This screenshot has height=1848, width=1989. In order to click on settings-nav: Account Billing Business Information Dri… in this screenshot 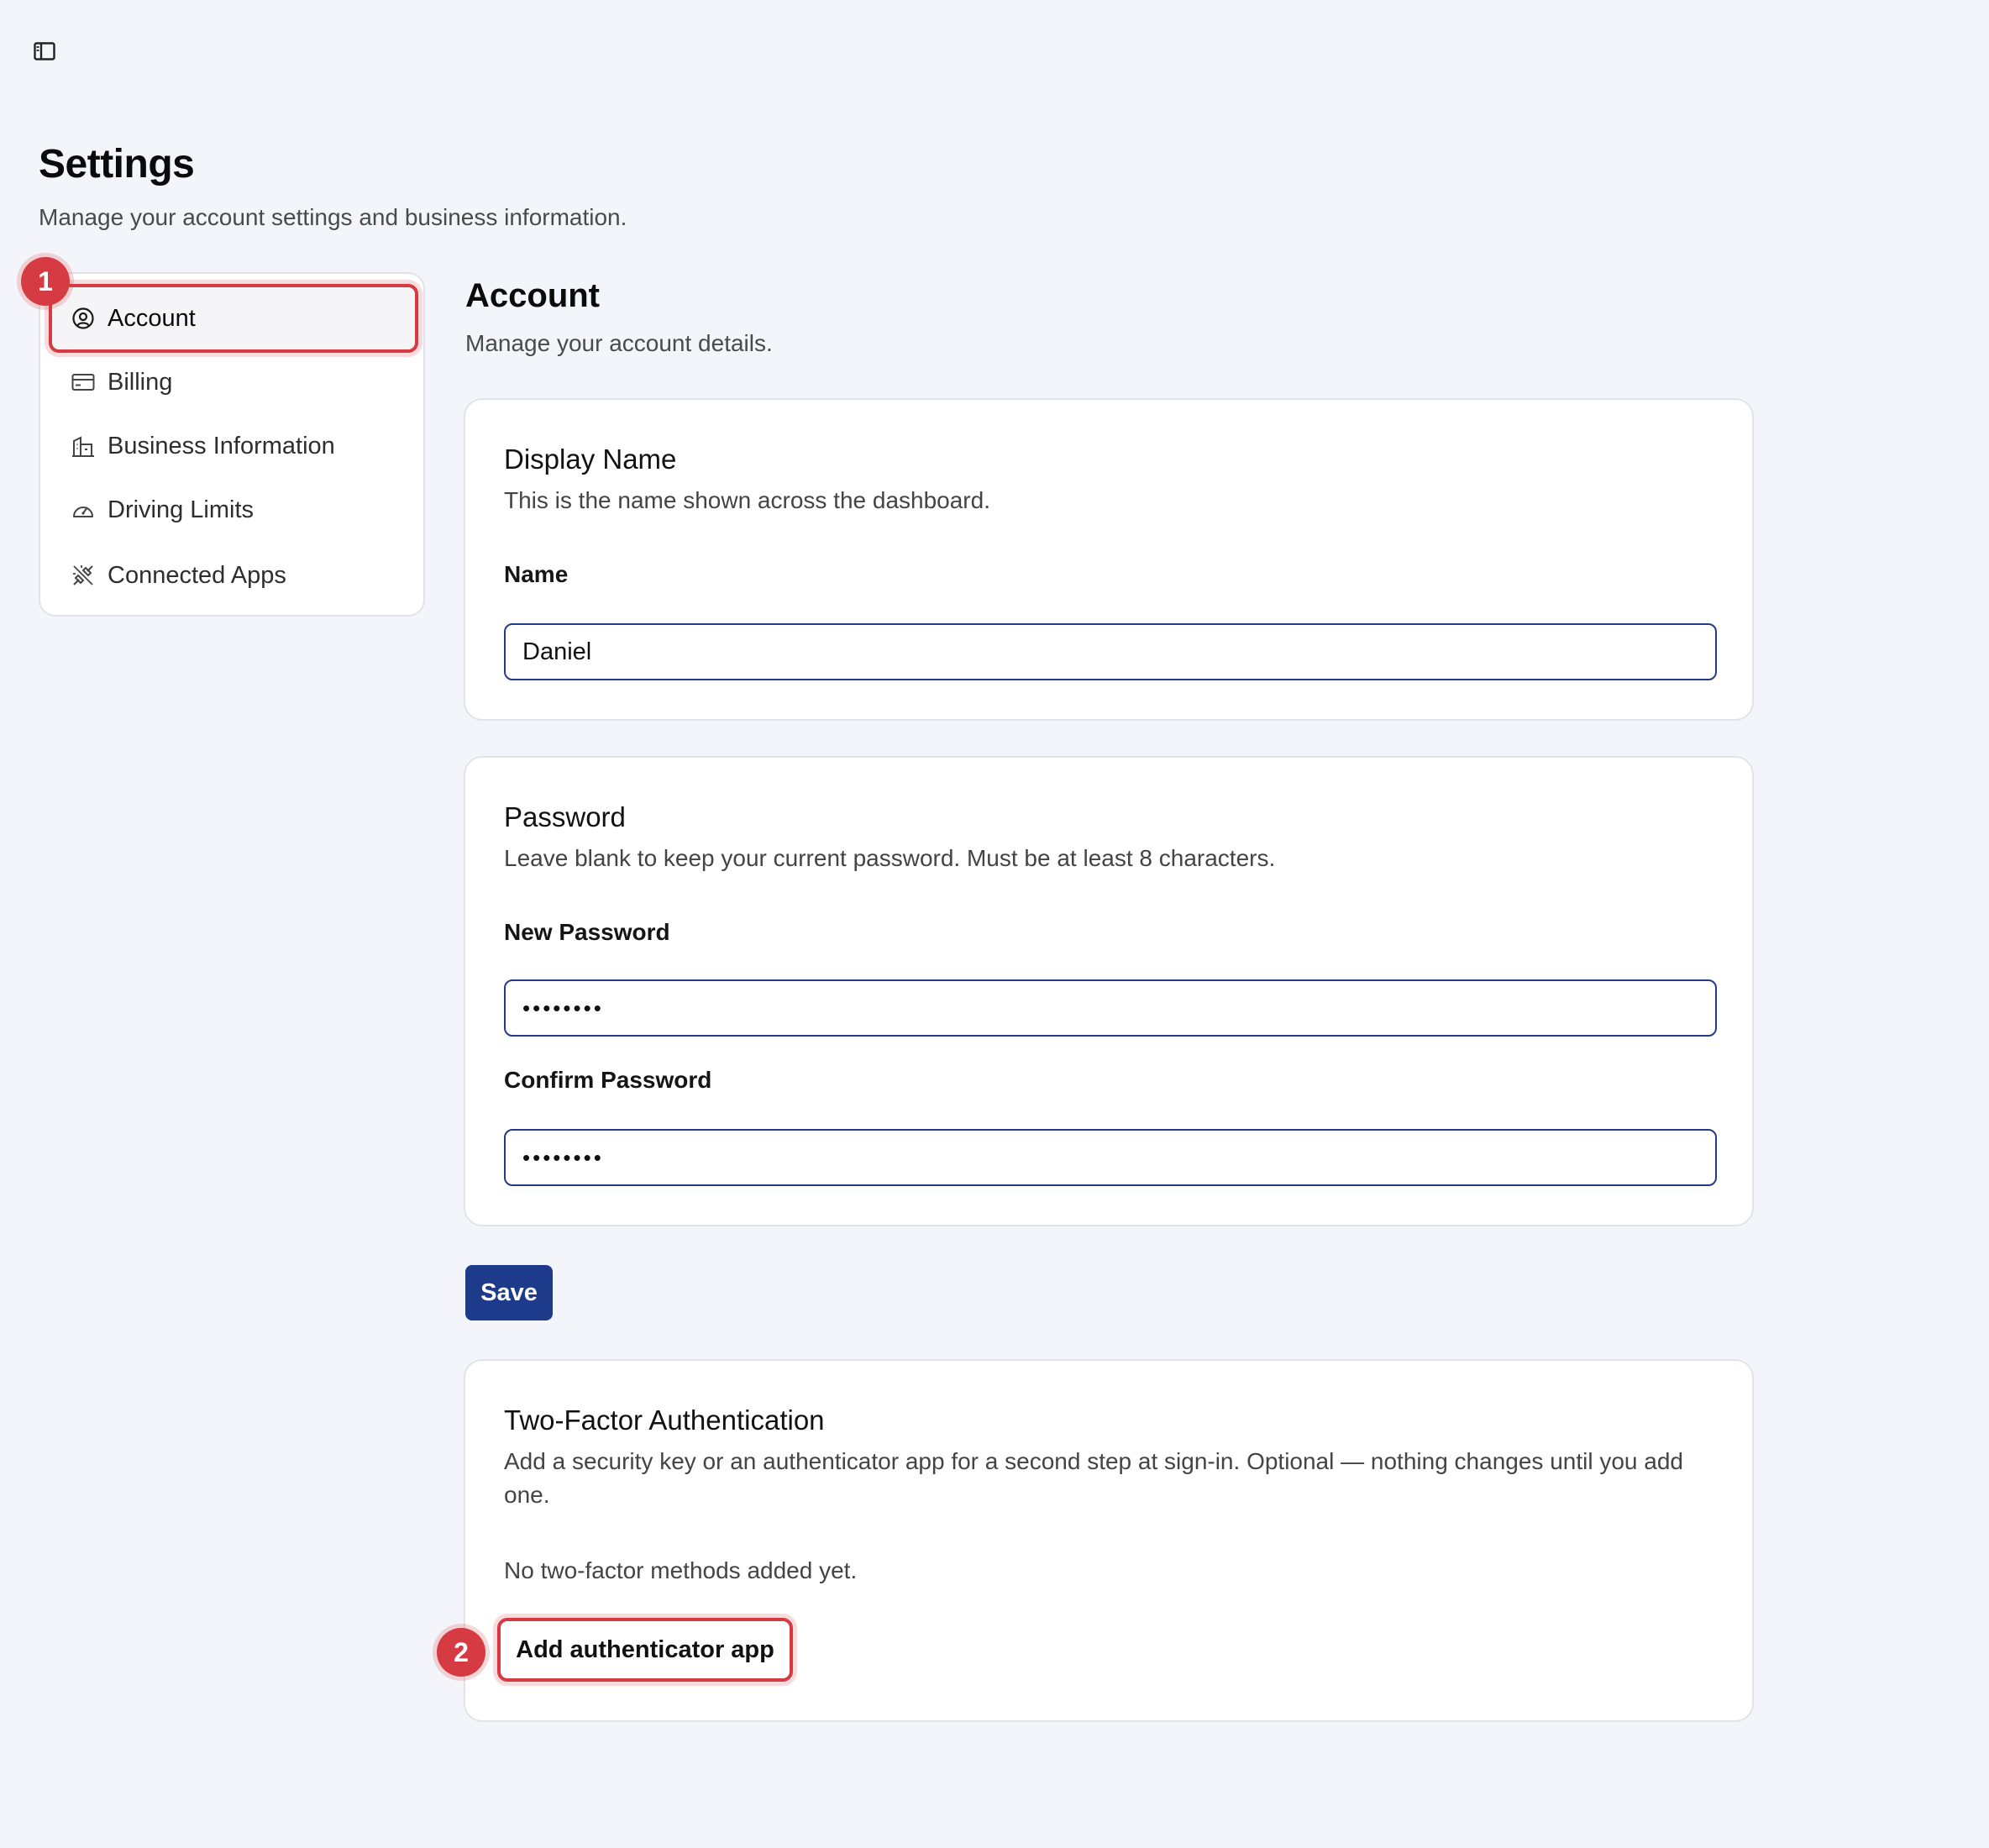, I will do `click(232, 444)`.